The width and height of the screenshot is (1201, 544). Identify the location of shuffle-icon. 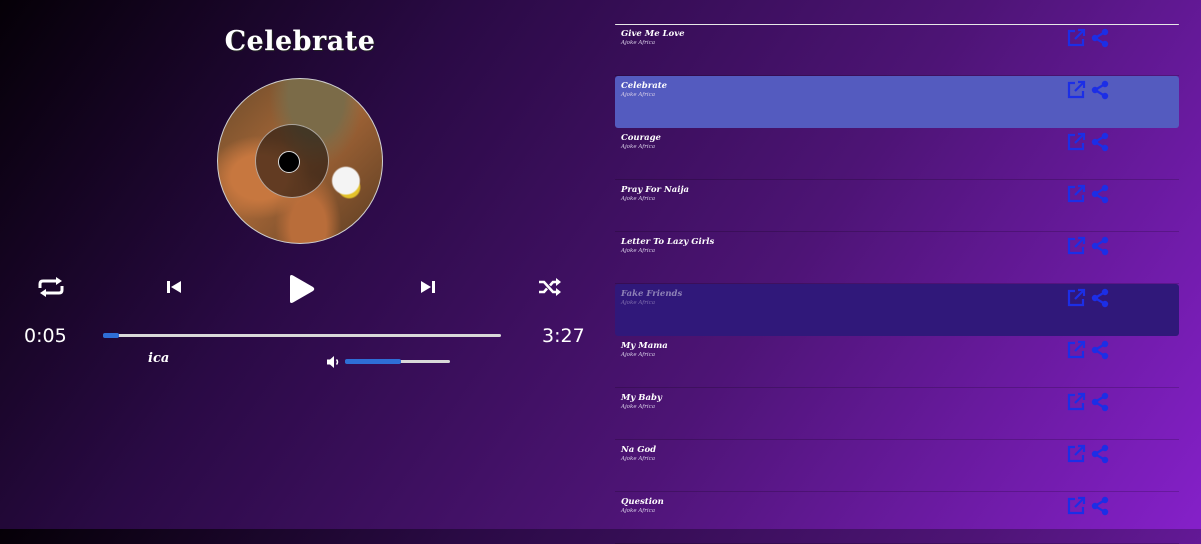
(550, 287).